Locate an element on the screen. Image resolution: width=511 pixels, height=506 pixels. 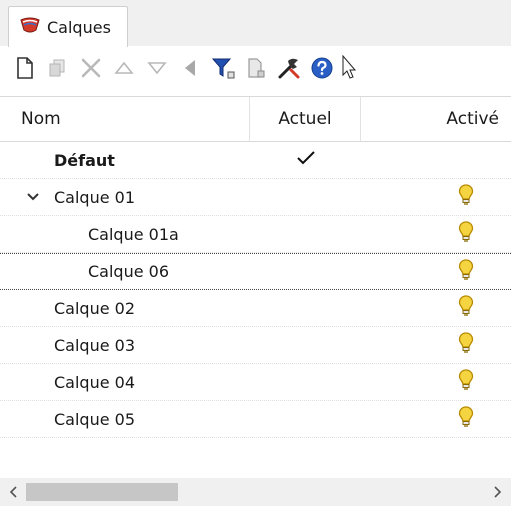
move-out-button is located at coordinates (190, 68).